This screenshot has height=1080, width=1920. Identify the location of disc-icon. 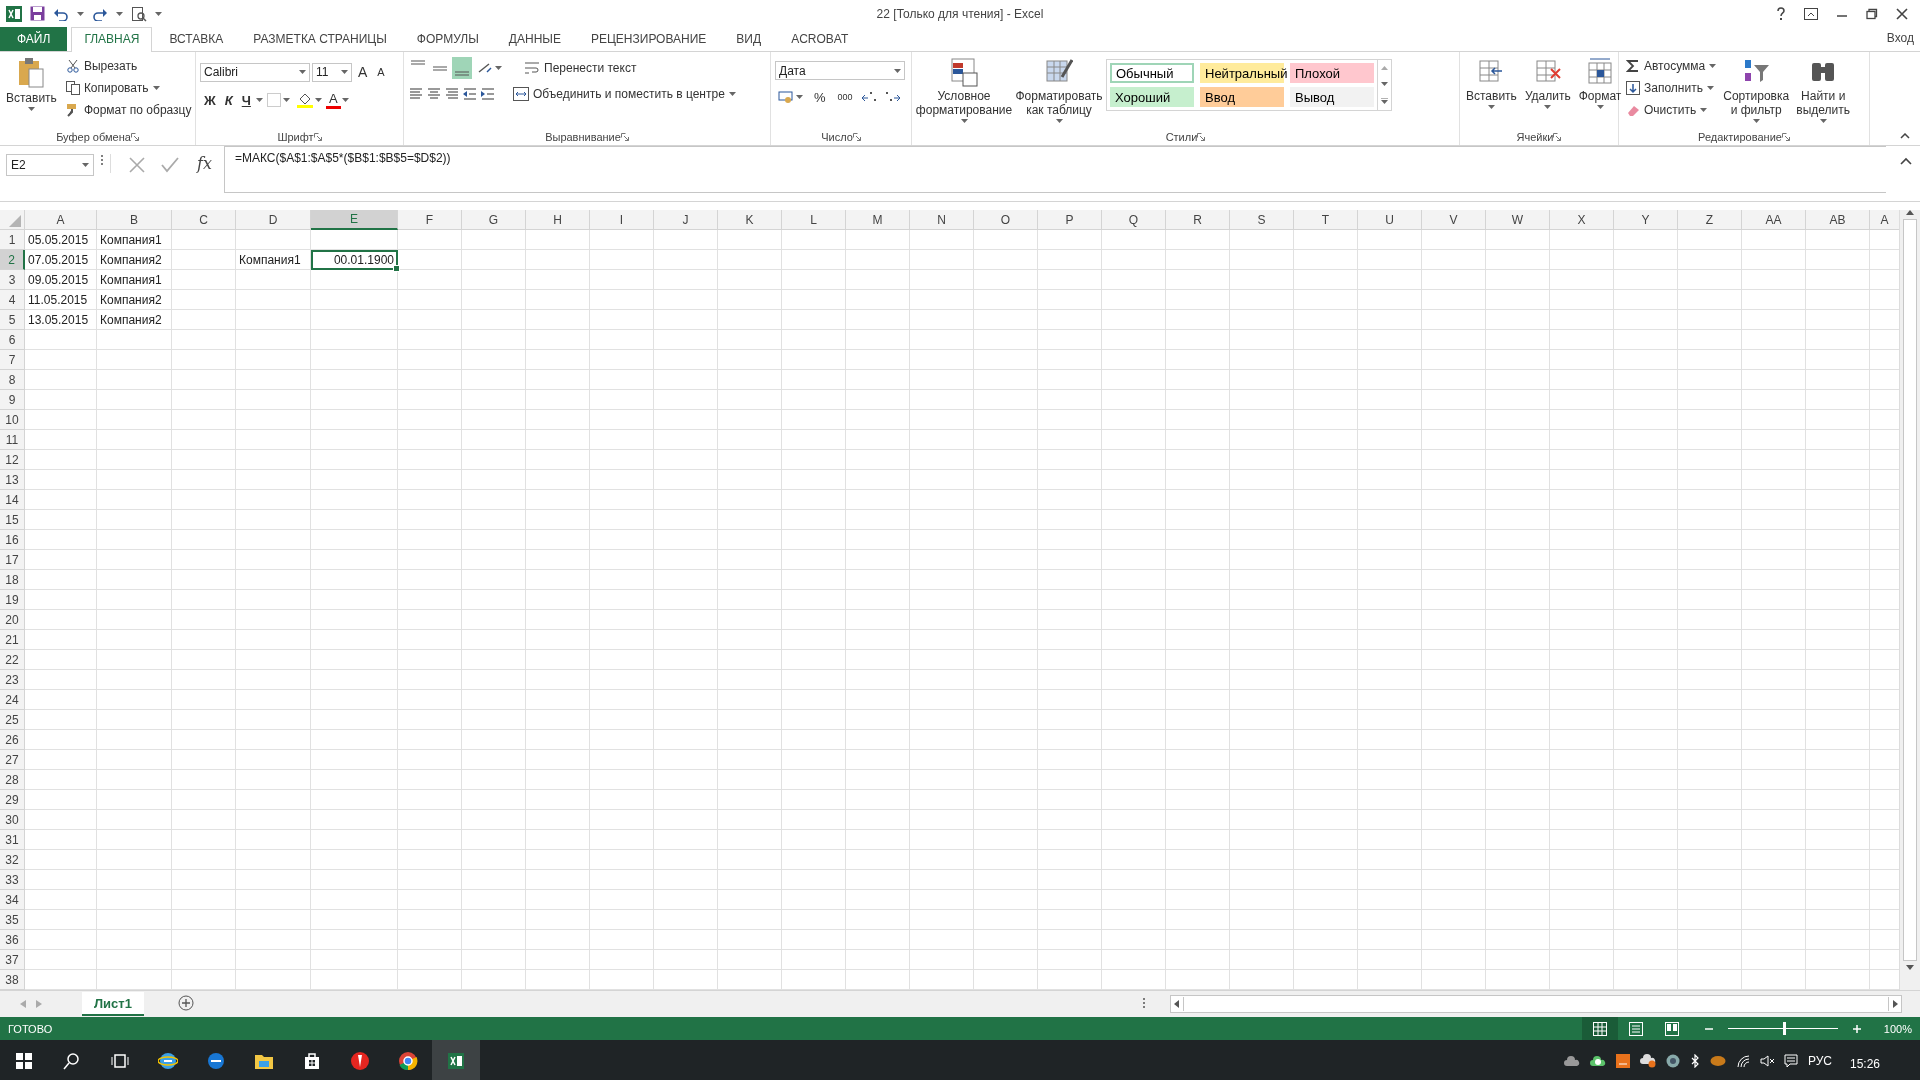
(1672, 1061).